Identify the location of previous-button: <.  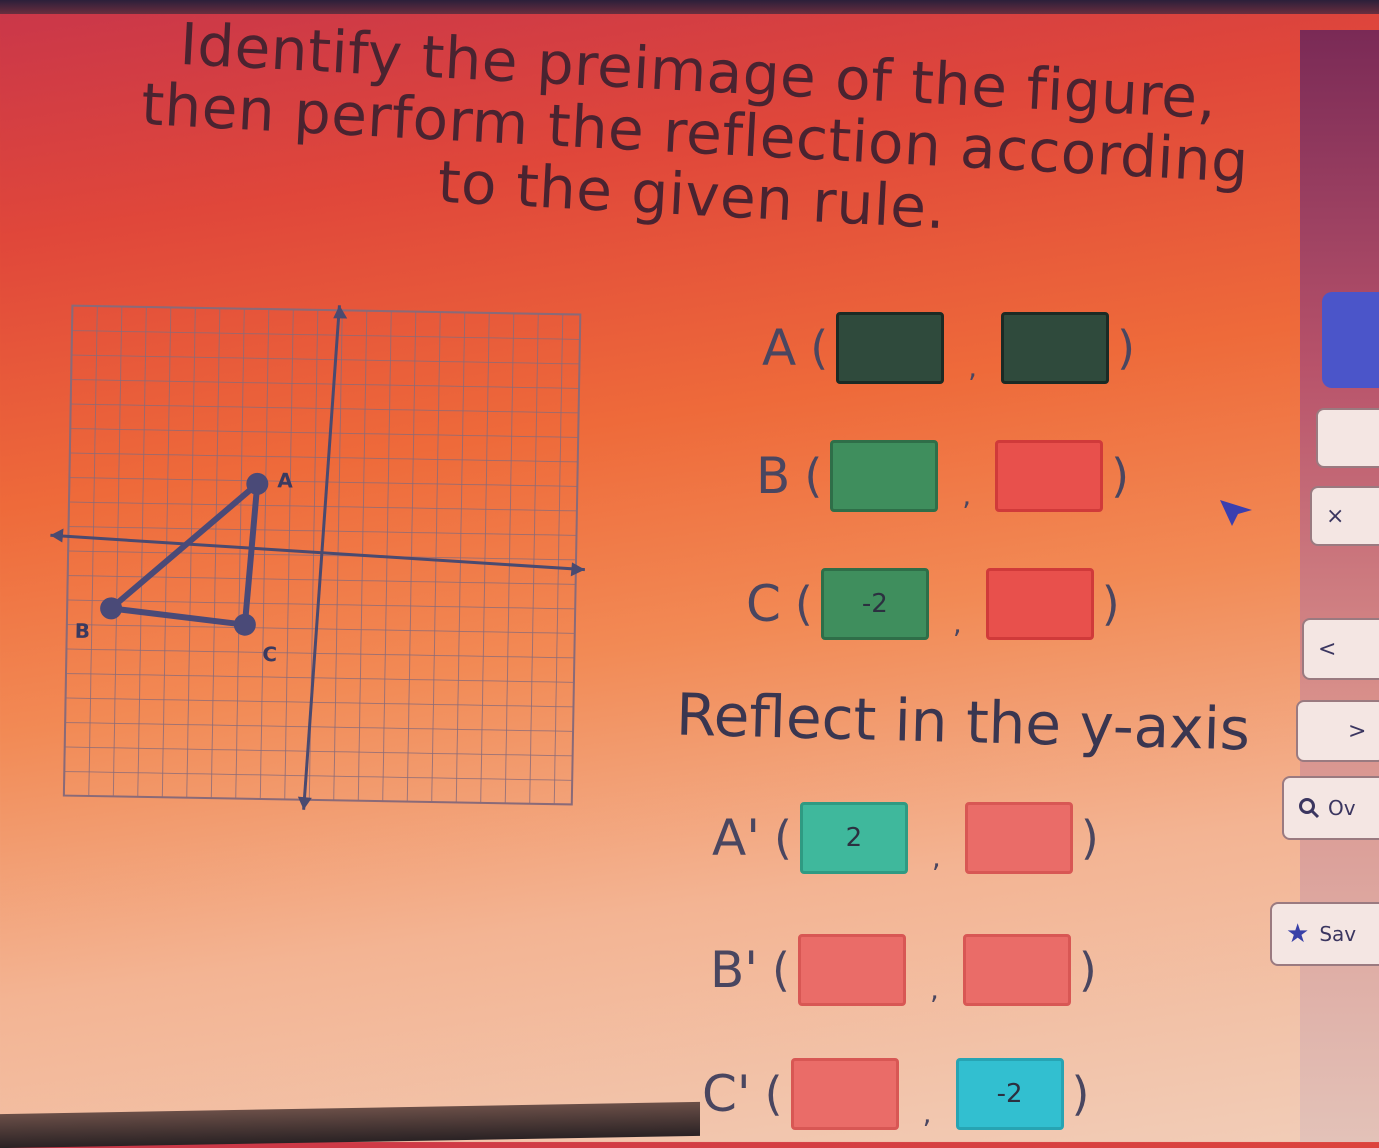
(1340, 649).